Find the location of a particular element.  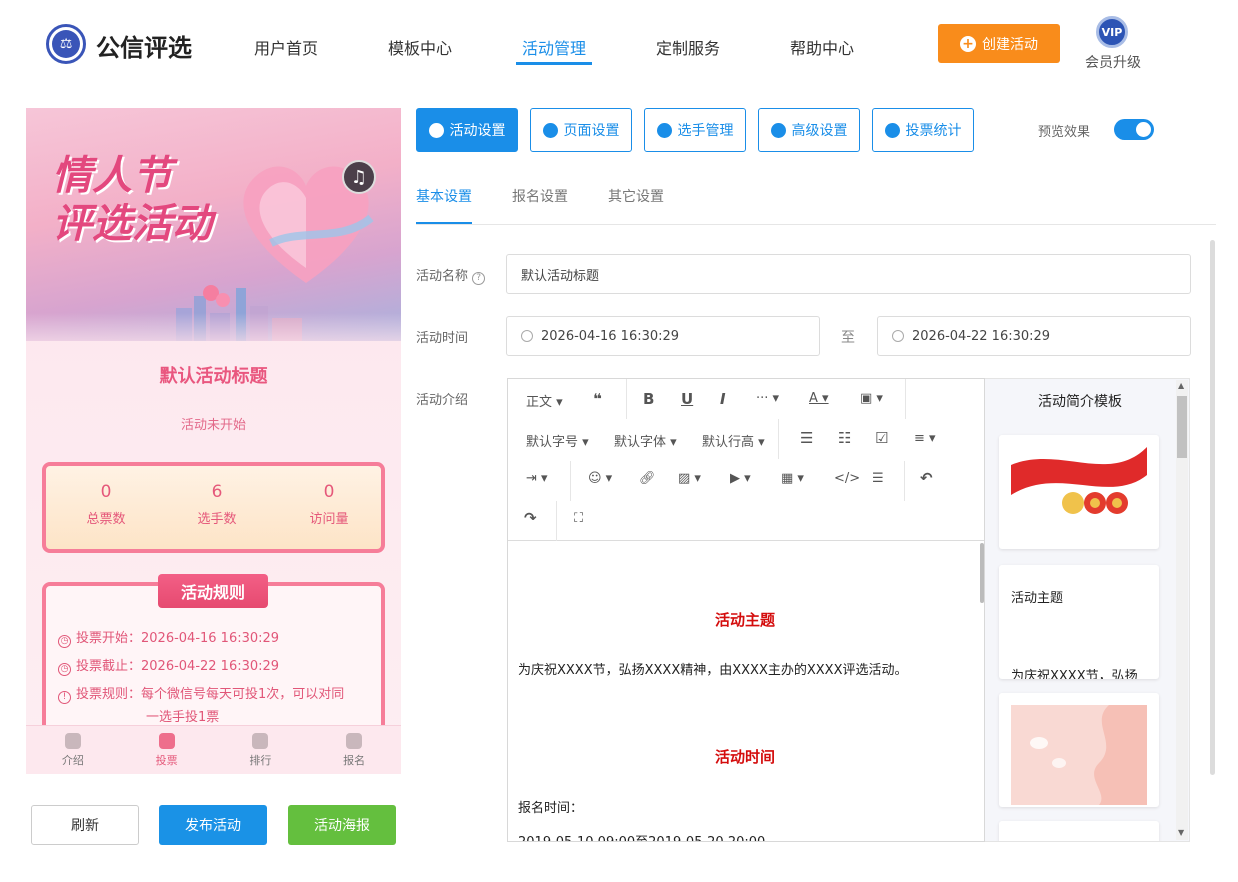

rule-end-text: 投票截止：2026-04-22 16:30:29 is located at coordinates (178, 666).